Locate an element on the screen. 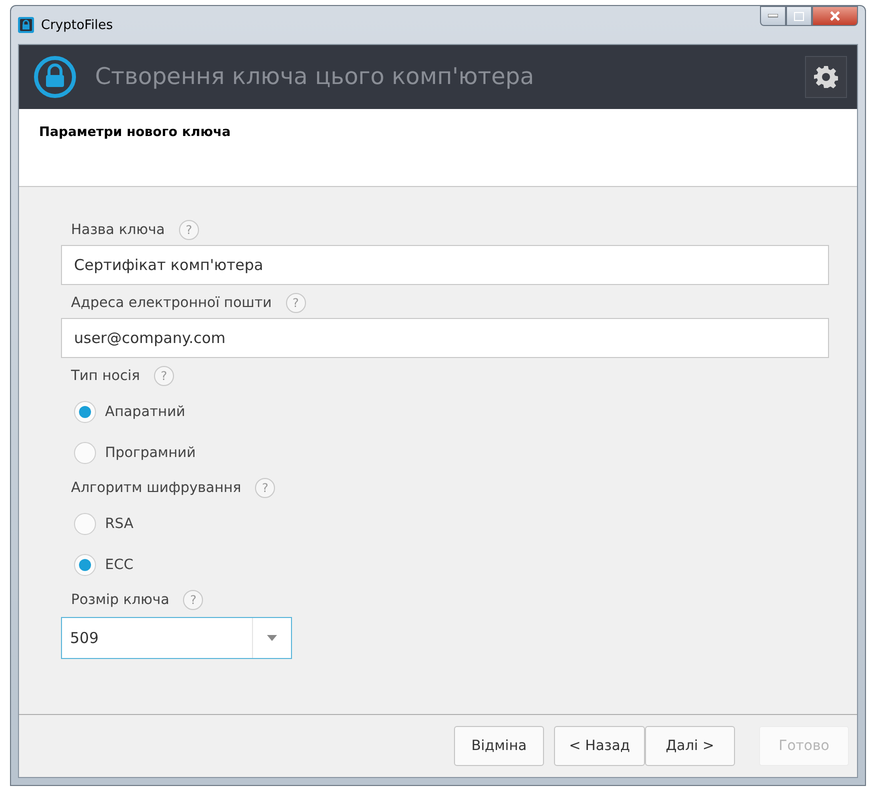  field-label: Назва ключа is located at coordinates (118, 230).